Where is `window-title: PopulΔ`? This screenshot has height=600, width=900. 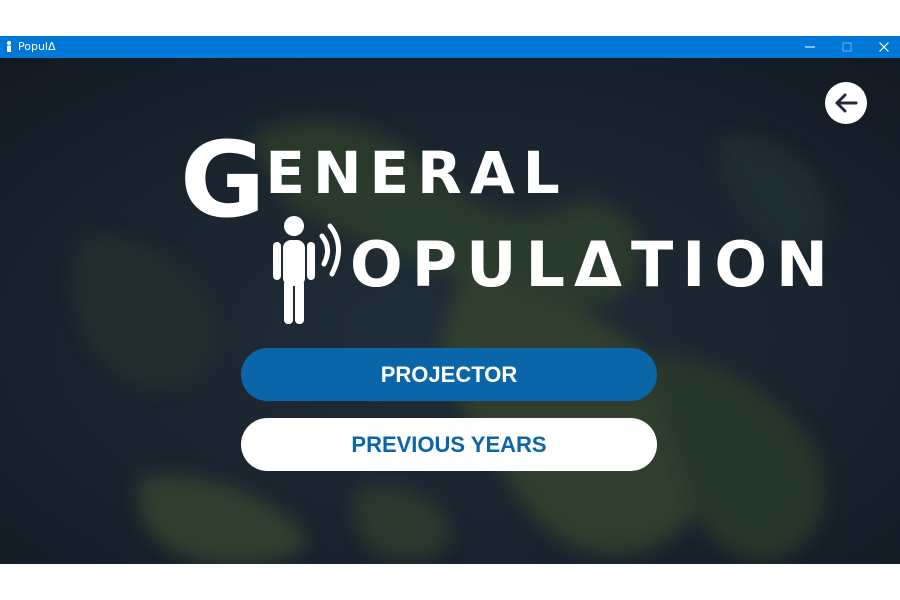 window-title: PopulΔ is located at coordinates (37, 46).